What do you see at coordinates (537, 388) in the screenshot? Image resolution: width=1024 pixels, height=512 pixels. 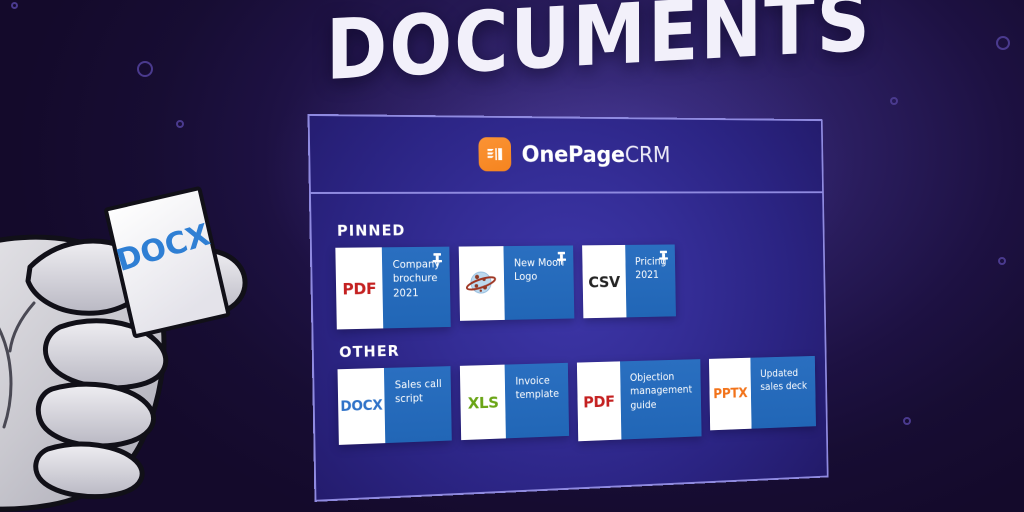 I see `document-name: Invoice template` at bounding box center [537, 388].